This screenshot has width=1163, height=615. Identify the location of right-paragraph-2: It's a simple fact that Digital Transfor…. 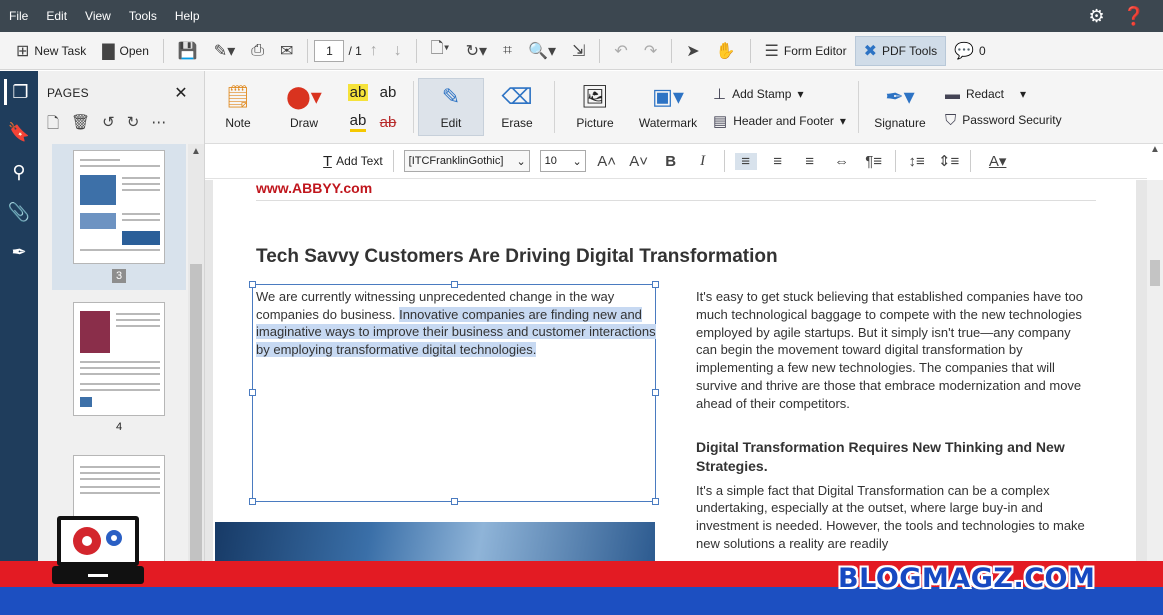
(890, 516).